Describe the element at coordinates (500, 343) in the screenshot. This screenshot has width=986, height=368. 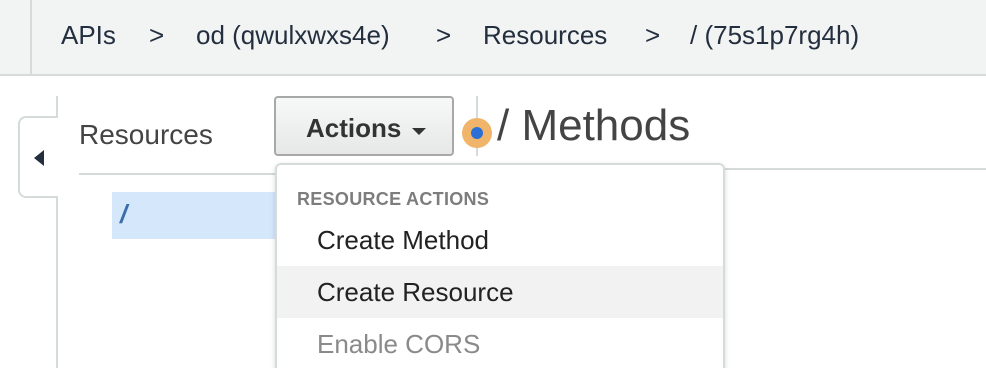
I see `menu-item-enable-cors: Enable CORS` at that location.